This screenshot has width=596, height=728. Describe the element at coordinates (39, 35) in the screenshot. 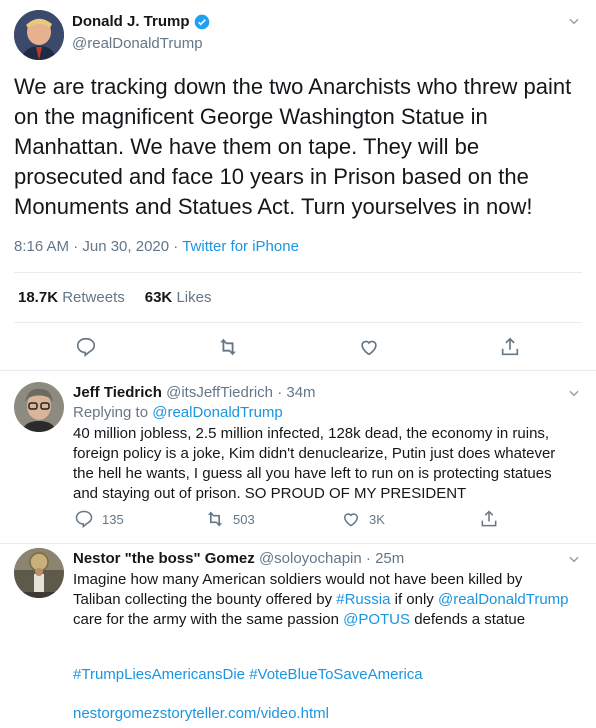

I see `author-avatar` at that location.